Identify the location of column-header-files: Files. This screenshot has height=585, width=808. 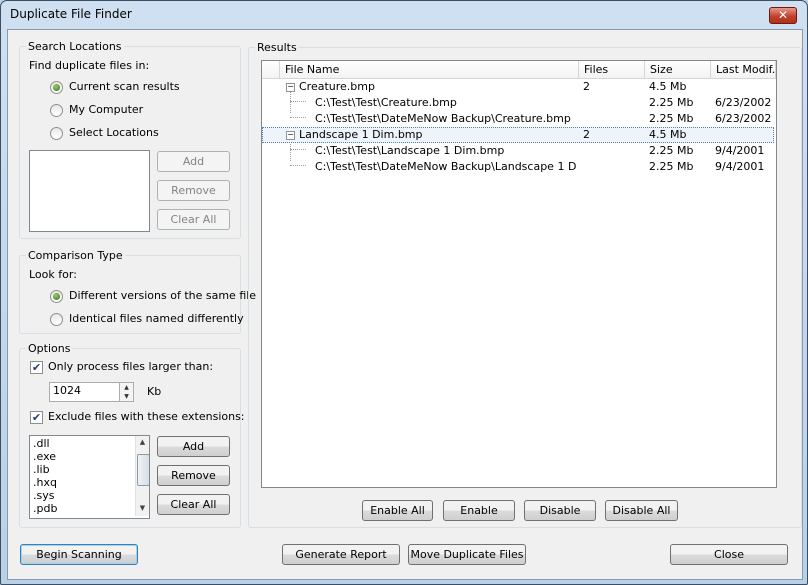
(612, 70).